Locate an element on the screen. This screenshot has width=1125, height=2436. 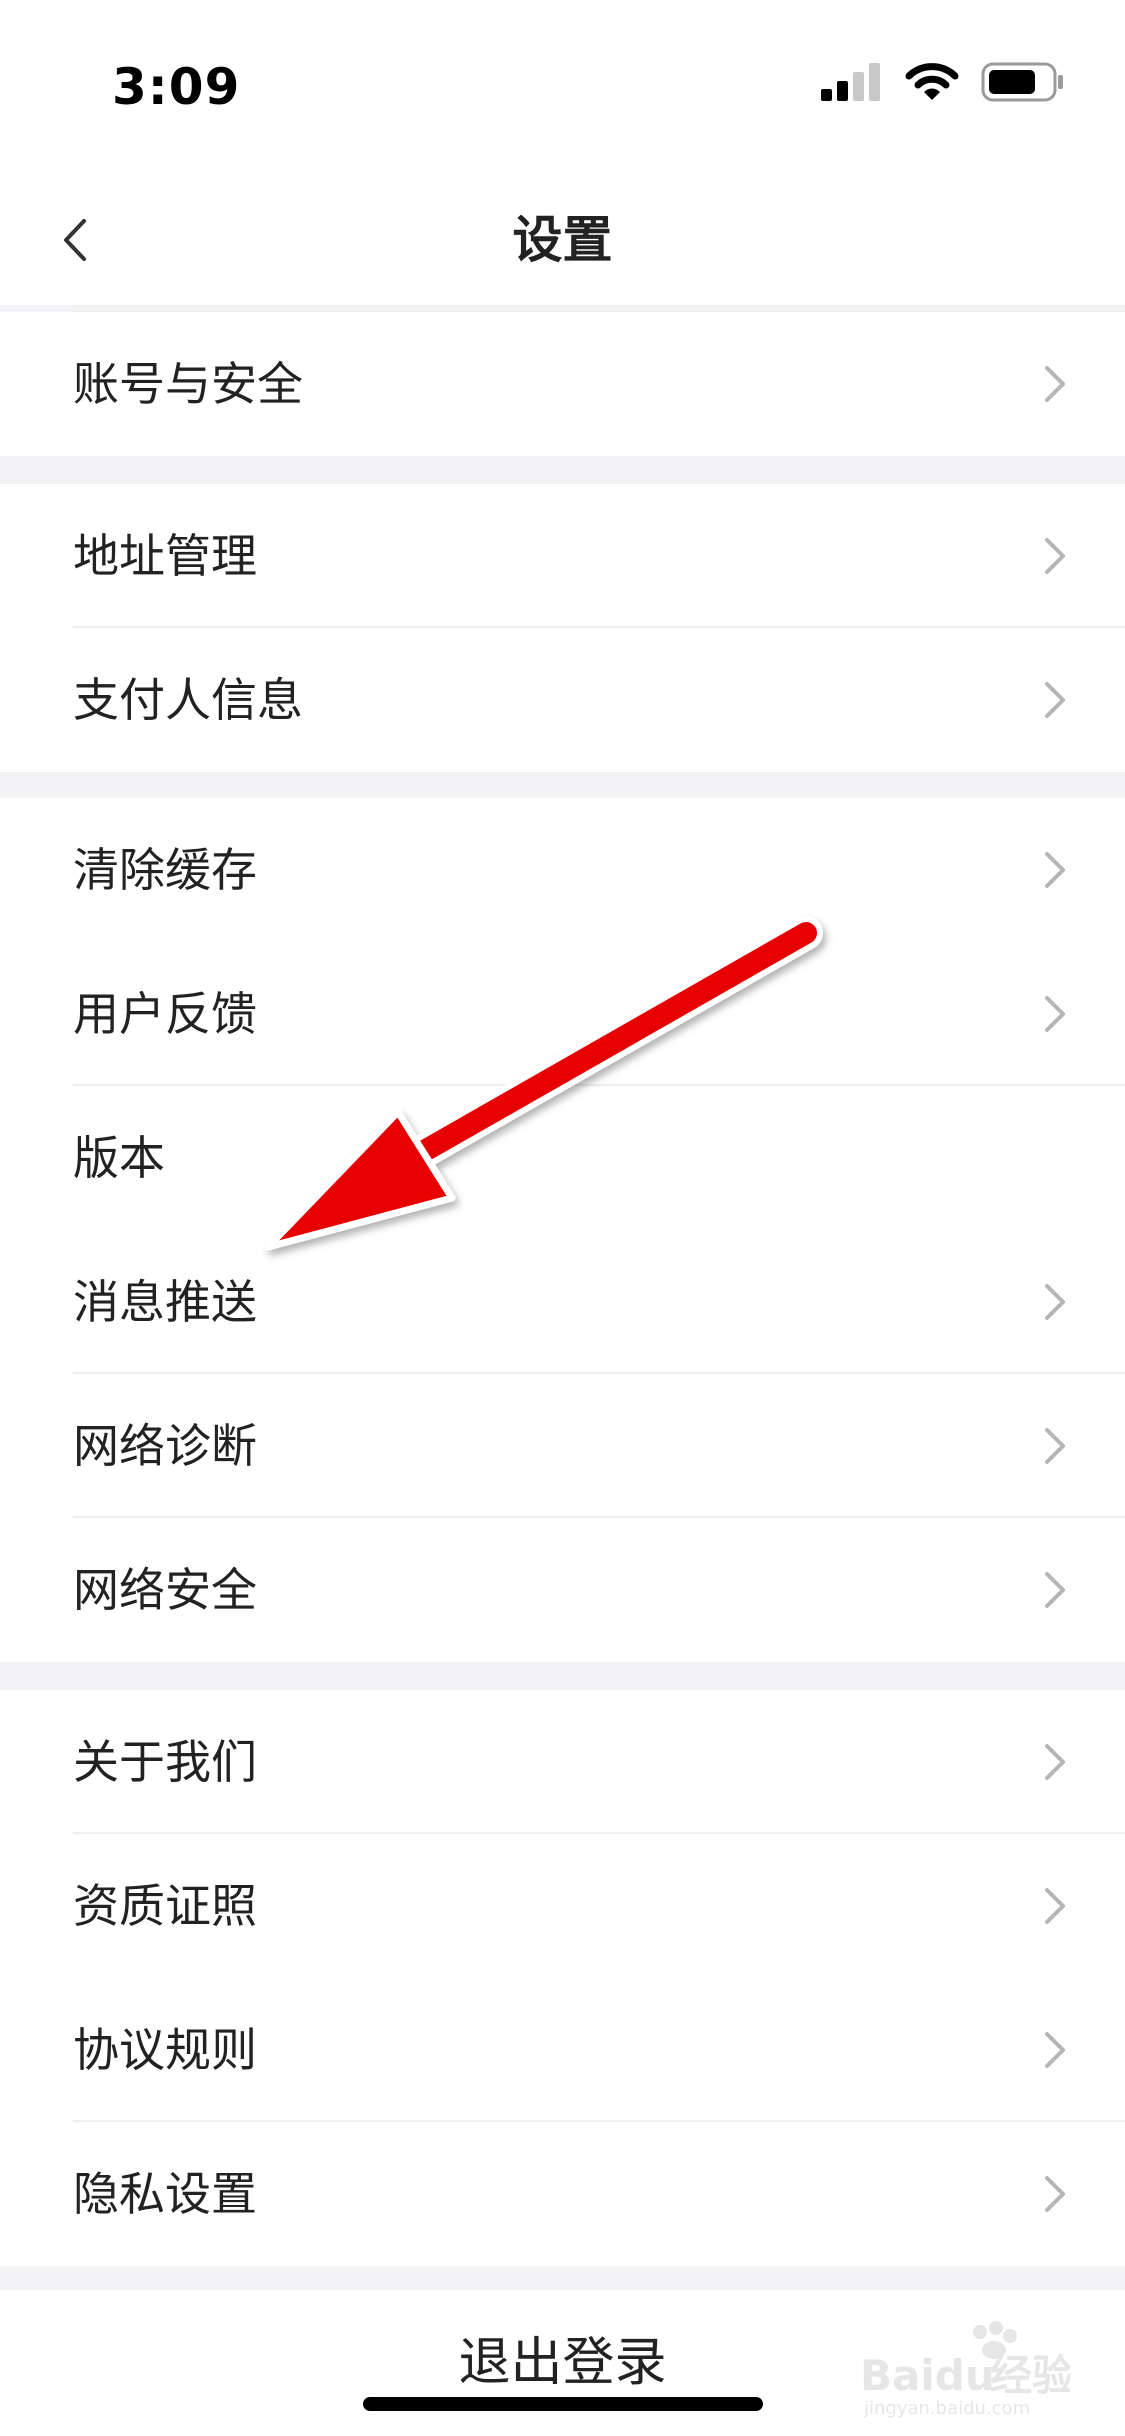
settings-item-label: 消息推送 is located at coordinates (165, 1302).